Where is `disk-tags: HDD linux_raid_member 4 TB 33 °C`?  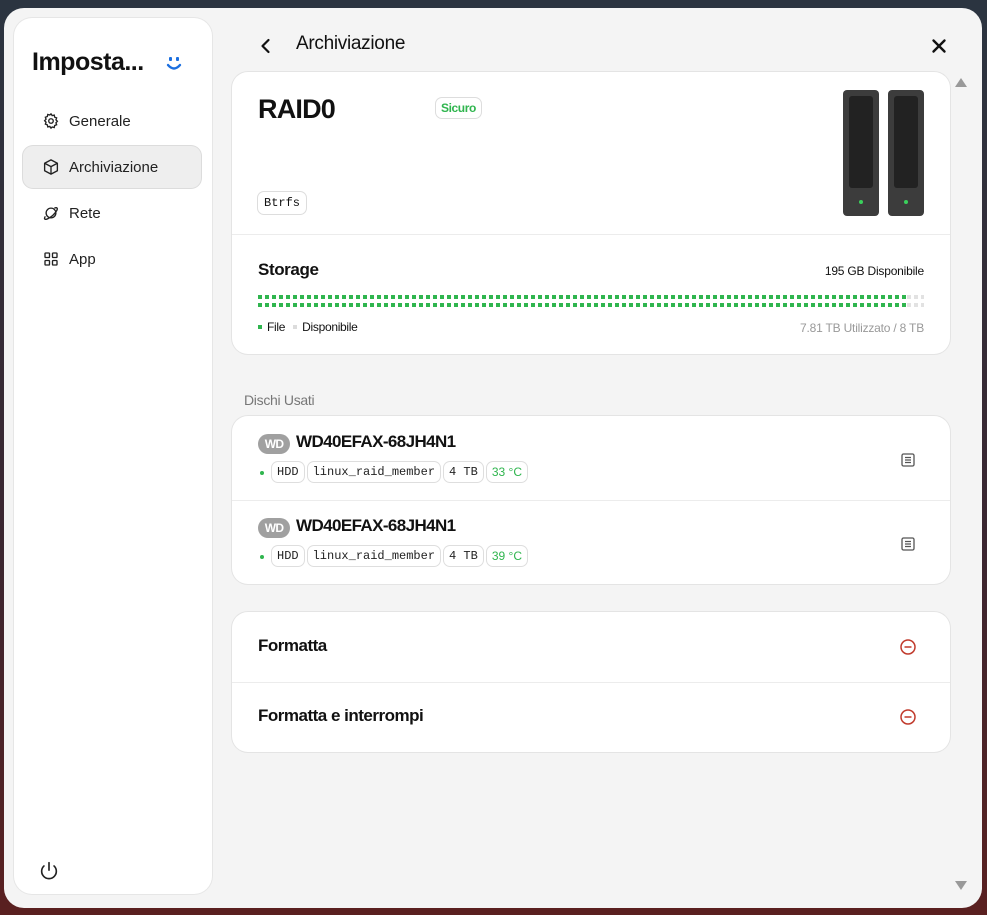 disk-tags: HDD linux_raid_member 4 TB 33 °C is located at coordinates (401, 472).